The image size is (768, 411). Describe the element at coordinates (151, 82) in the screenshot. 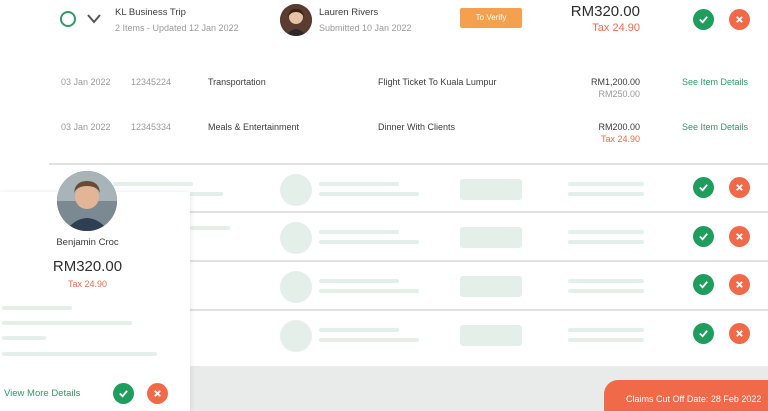

I see `item-id: 12345224` at that location.